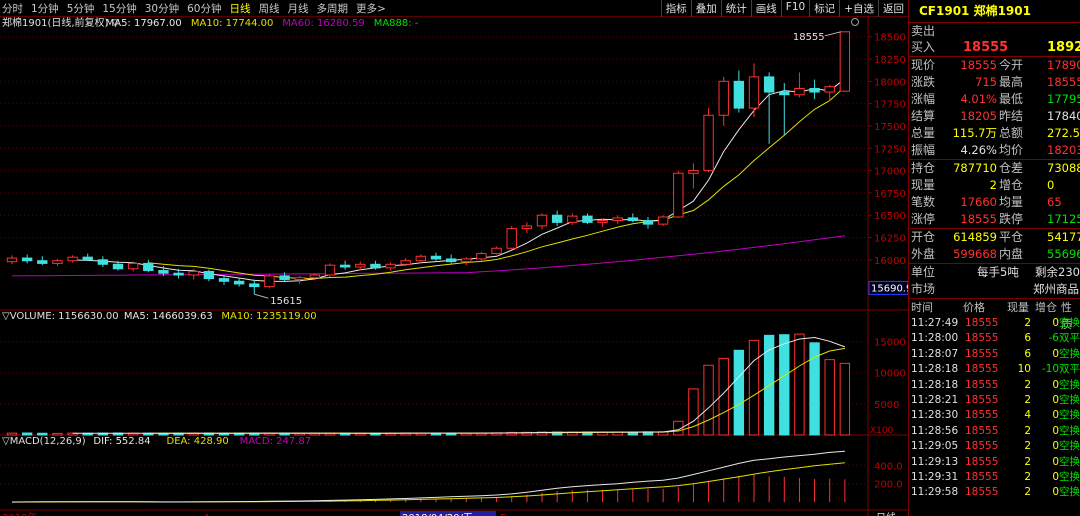 The height and width of the screenshot is (516, 1080). Describe the element at coordinates (1027, 430) in the screenshot. I see `tick-cell: 2` at that location.